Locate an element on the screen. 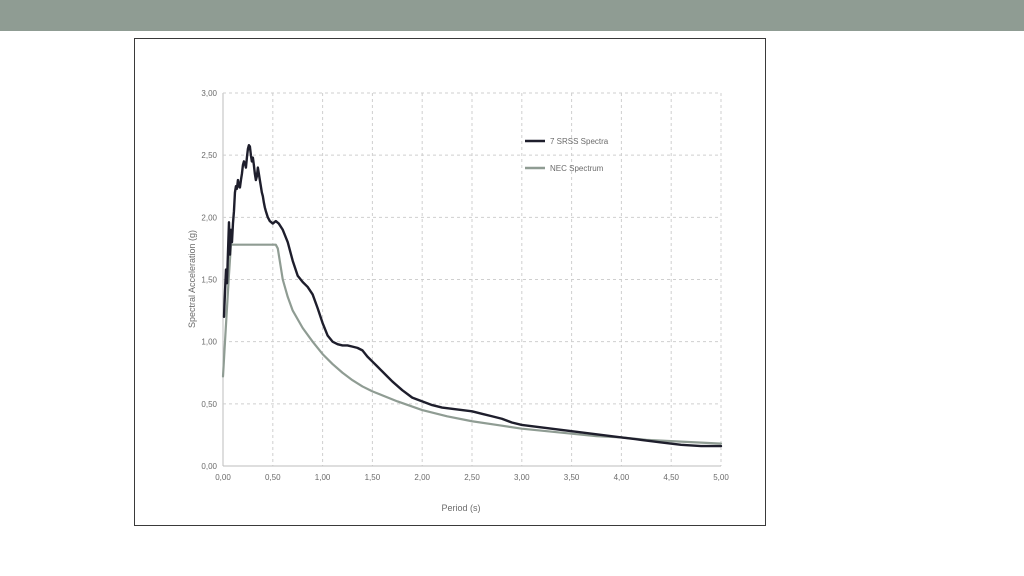 This screenshot has height=576, width=1024. x-tick-label: 3,00 is located at coordinates (522, 477).